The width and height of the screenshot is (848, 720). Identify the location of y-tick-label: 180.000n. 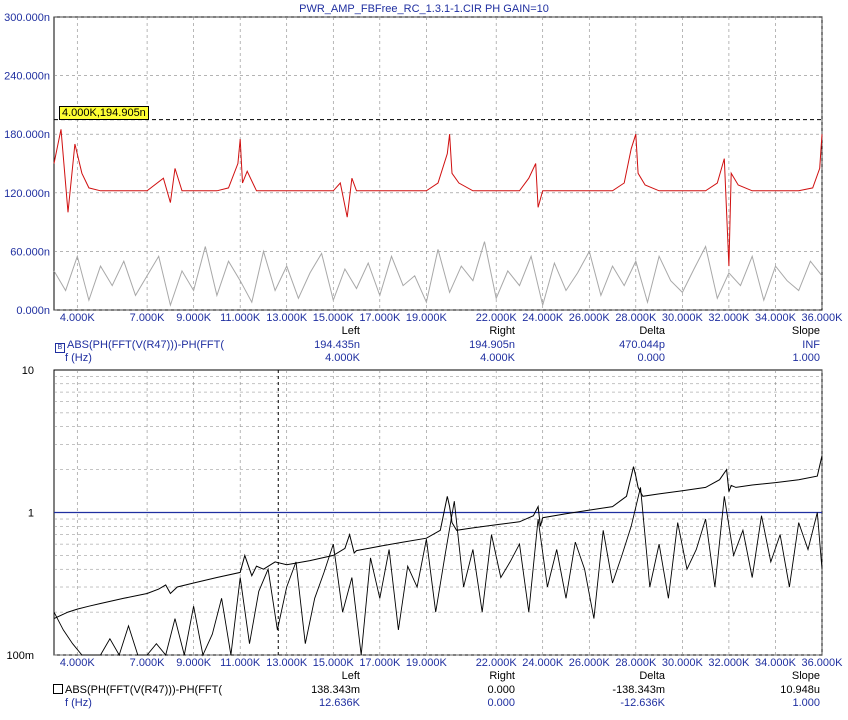
(27, 135).